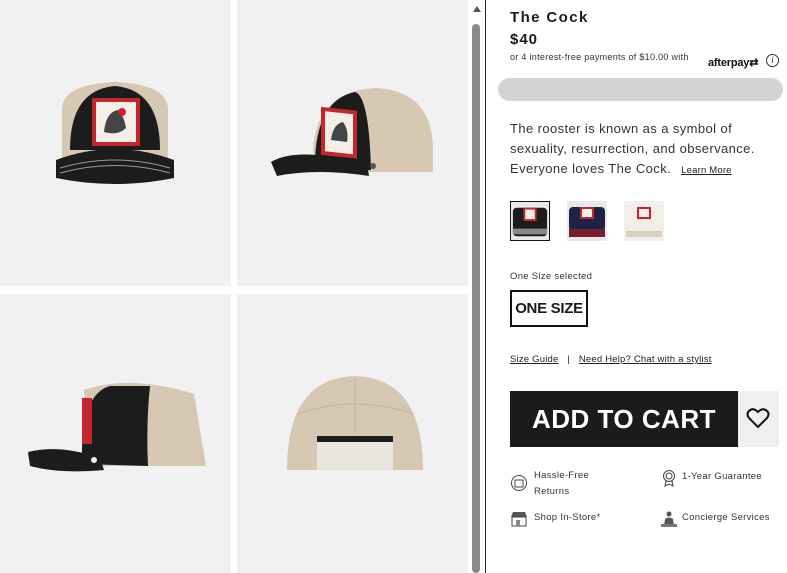 The image size is (787, 573). Describe the element at coordinates (549, 17) in the screenshot. I see `product-title: The Cock` at that location.